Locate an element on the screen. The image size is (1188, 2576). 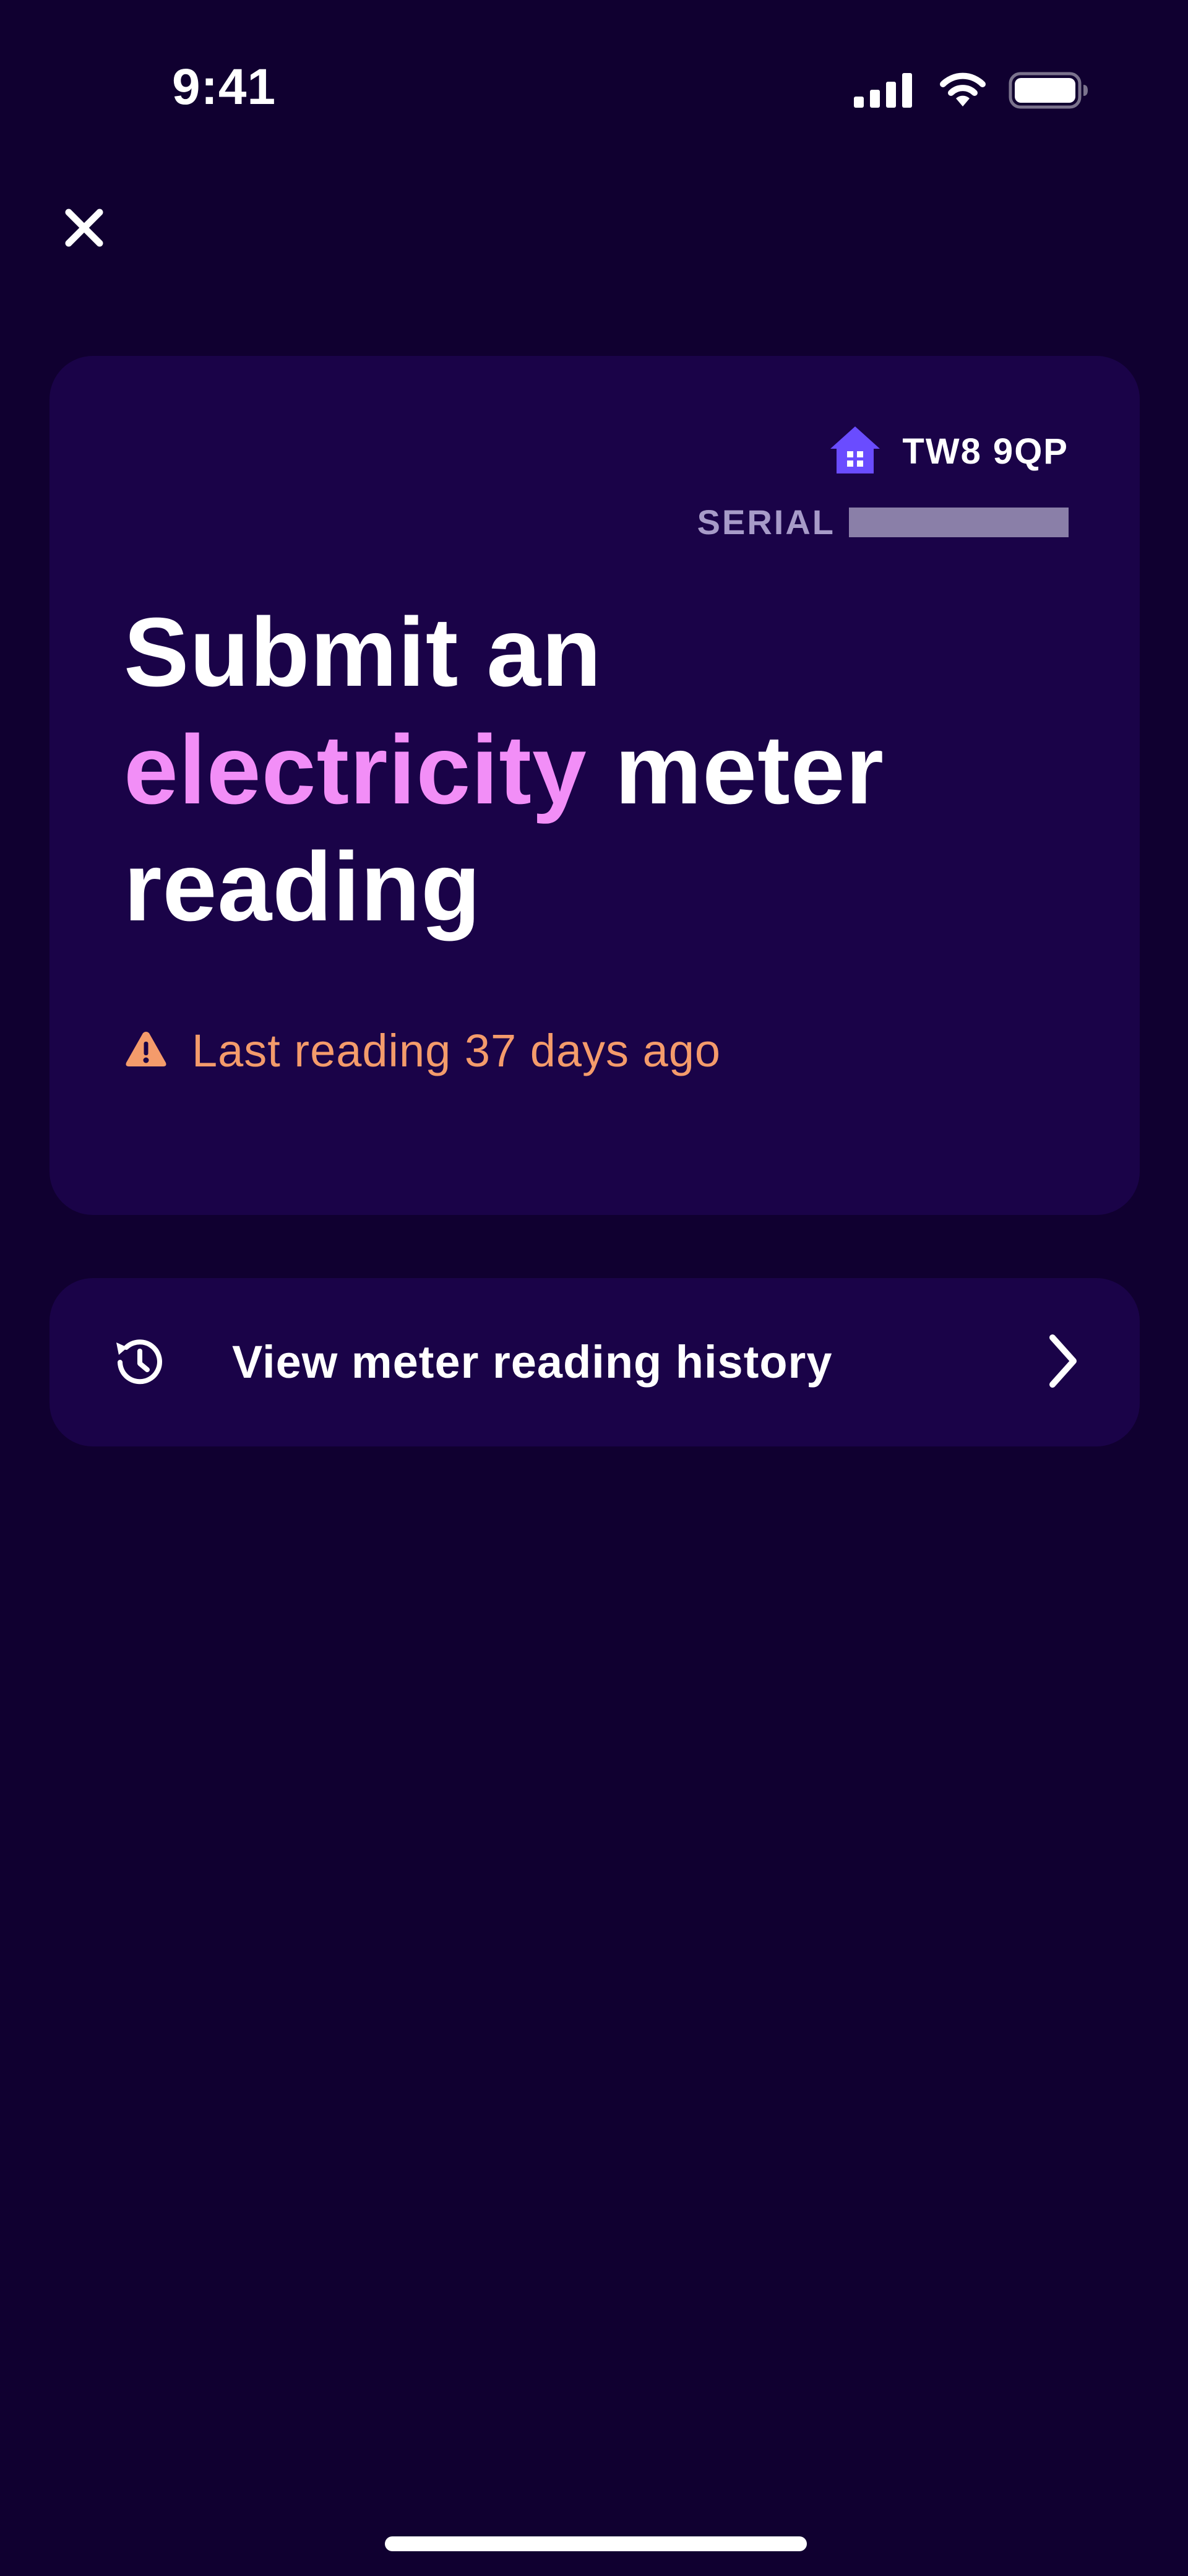
view-history-button: View meter reading history is located at coordinates (595, 1362).